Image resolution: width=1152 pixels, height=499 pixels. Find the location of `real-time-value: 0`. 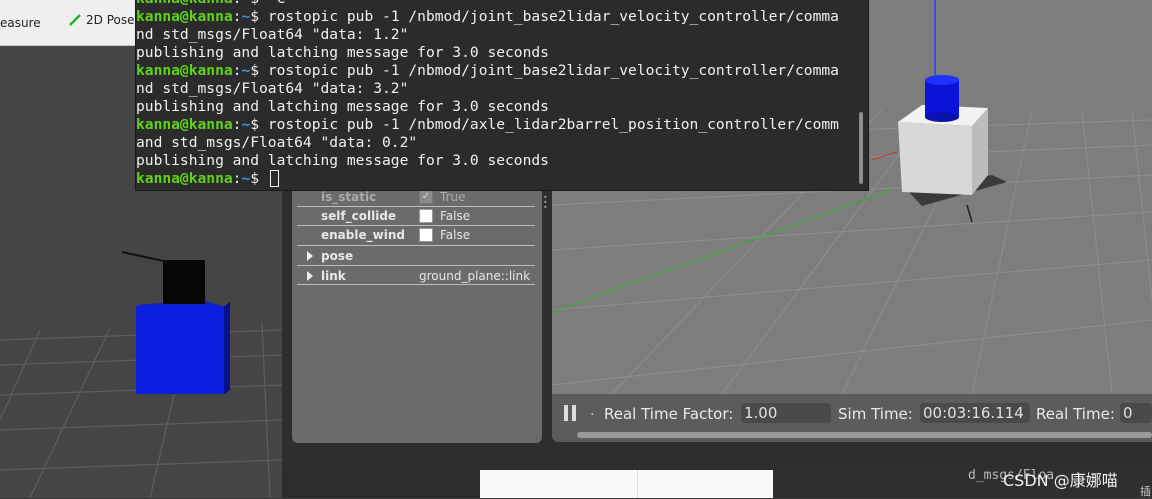

real-time-value: 0 is located at coordinates (1136, 413).